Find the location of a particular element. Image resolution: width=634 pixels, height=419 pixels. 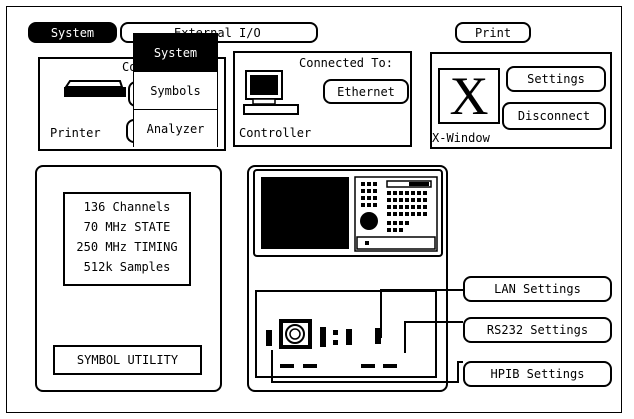

rs232-settings-button: RS232 Settings is located at coordinates (537, 330).